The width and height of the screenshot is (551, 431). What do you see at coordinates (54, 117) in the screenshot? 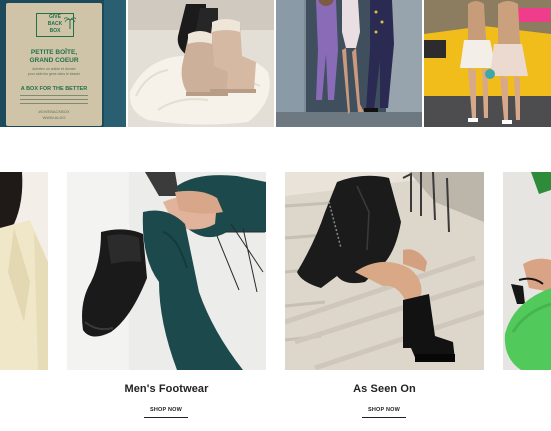
I see `promo-handle: WWW.ALDO` at bounding box center [54, 117].